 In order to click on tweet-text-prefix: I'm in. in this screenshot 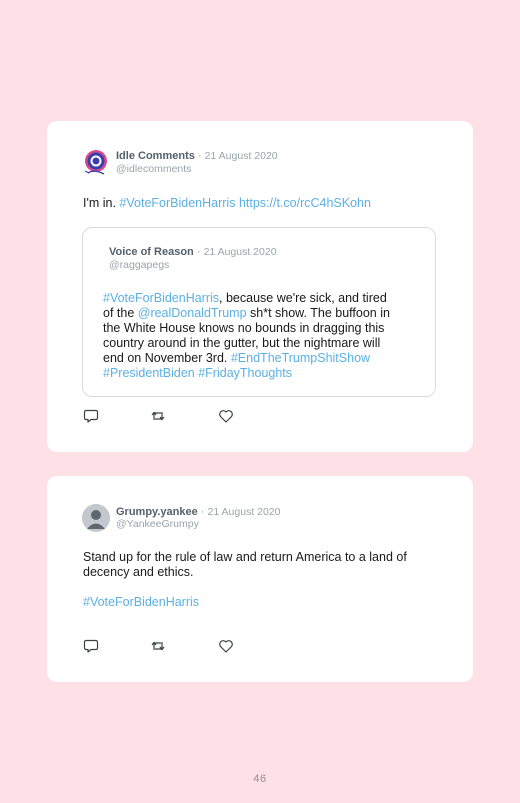, I will do `click(101, 203)`.